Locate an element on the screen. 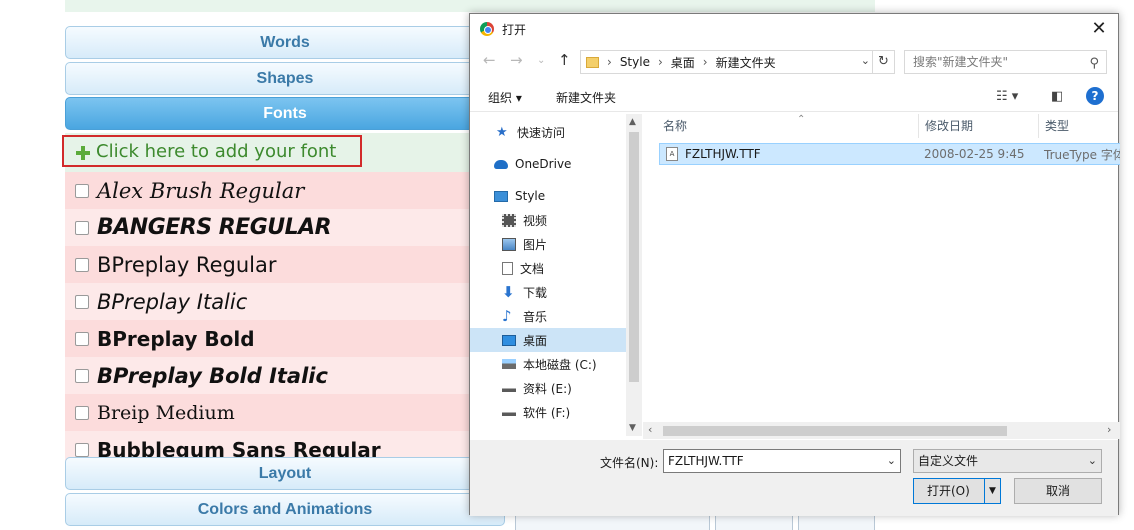 Image resolution: width=1134 pixels, height=530 pixels. nav-item-onedrive: OneDrive is located at coordinates (548, 164).